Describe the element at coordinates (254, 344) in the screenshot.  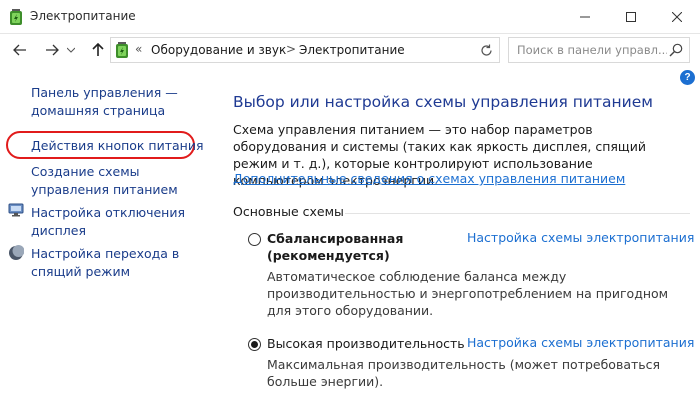
I see `plan-high-performance-radio` at that location.